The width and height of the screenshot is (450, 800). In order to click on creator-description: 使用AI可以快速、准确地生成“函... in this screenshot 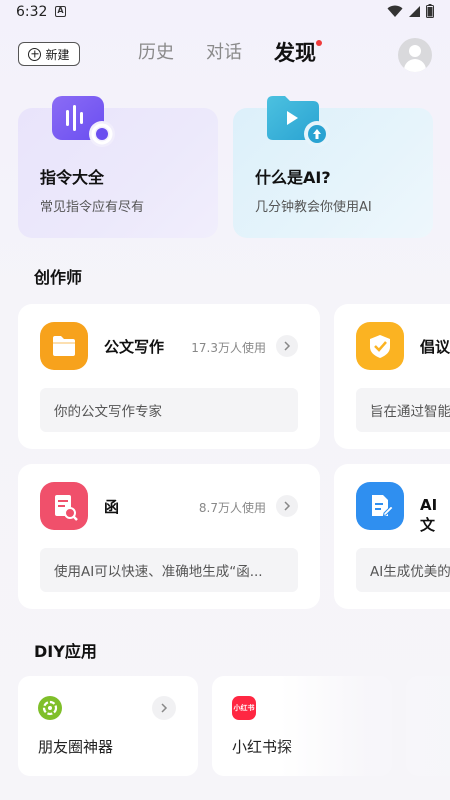, I will do `click(169, 570)`.